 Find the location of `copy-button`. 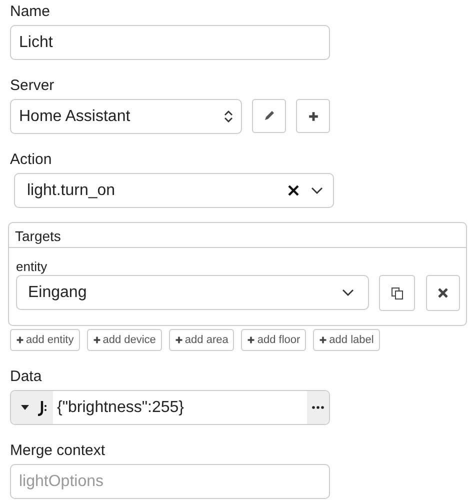

copy-button is located at coordinates (397, 293).